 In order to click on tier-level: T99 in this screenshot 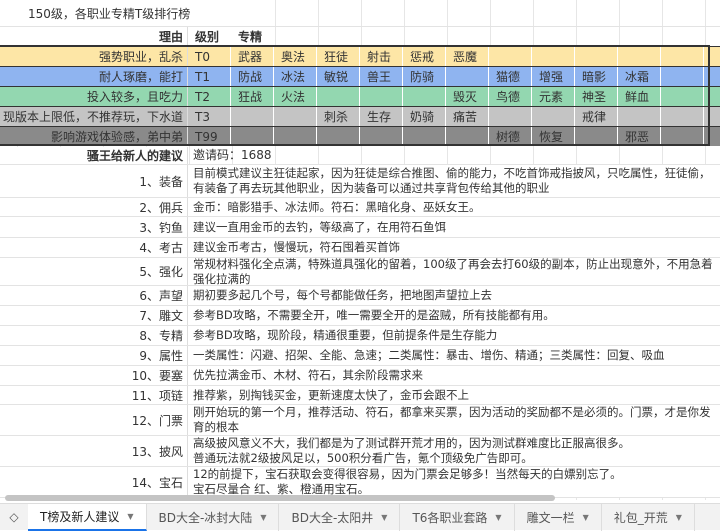, I will do `click(209, 136)`.